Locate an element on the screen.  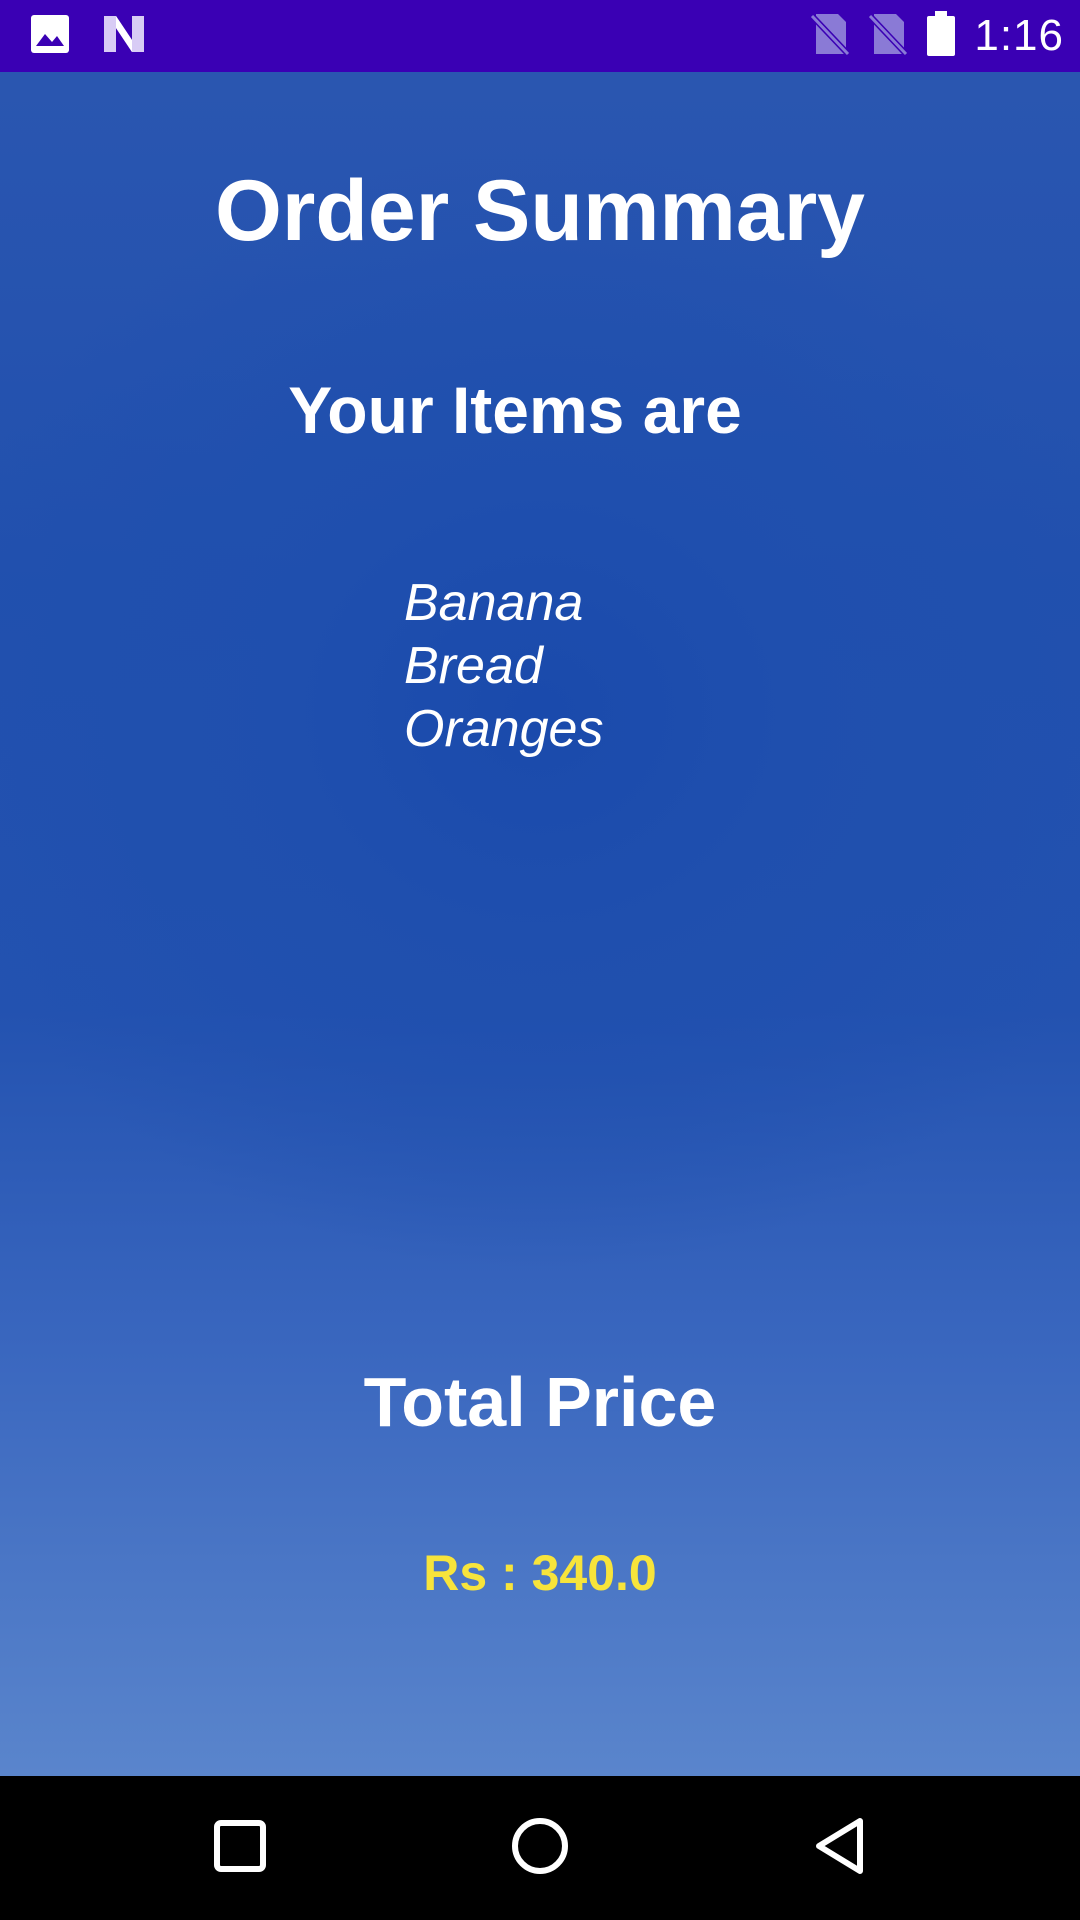
total-price-label: Total Price is located at coordinates (540, 1402).